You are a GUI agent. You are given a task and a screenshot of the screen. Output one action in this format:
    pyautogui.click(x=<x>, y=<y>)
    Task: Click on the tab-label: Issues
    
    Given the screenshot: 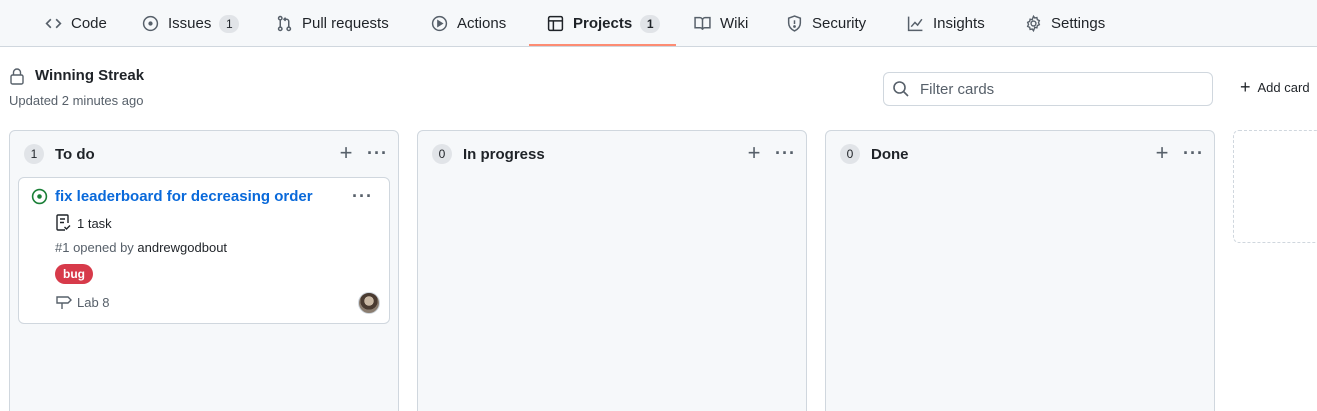 What is the action you would take?
    pyautogui.click(x=190, y=23)
    